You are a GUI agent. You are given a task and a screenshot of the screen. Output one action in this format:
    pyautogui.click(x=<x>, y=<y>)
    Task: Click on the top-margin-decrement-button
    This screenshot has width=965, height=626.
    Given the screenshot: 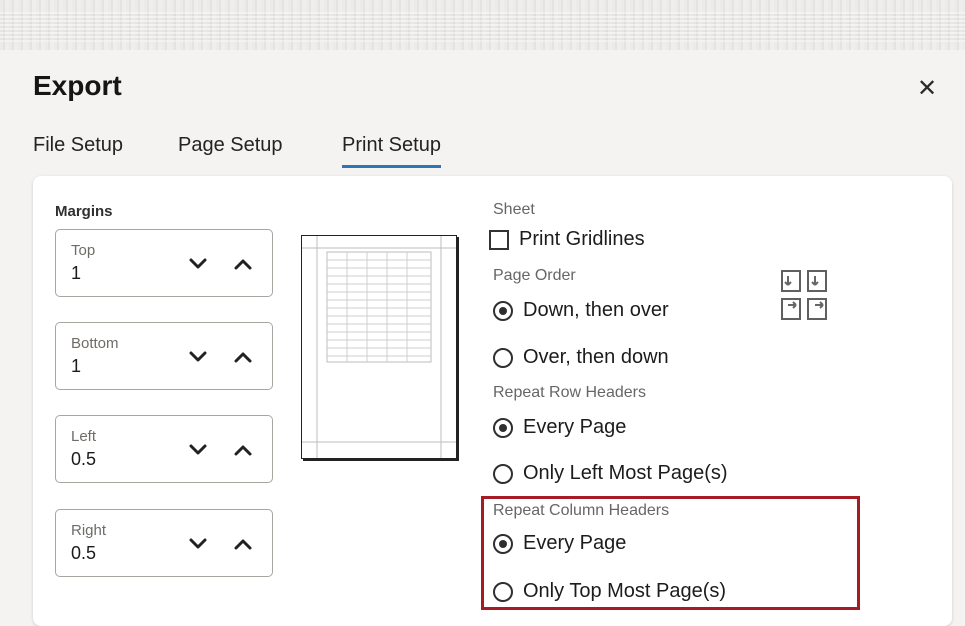 What is the action you would take?
    pyautogui.click(x=198, y=264)
    